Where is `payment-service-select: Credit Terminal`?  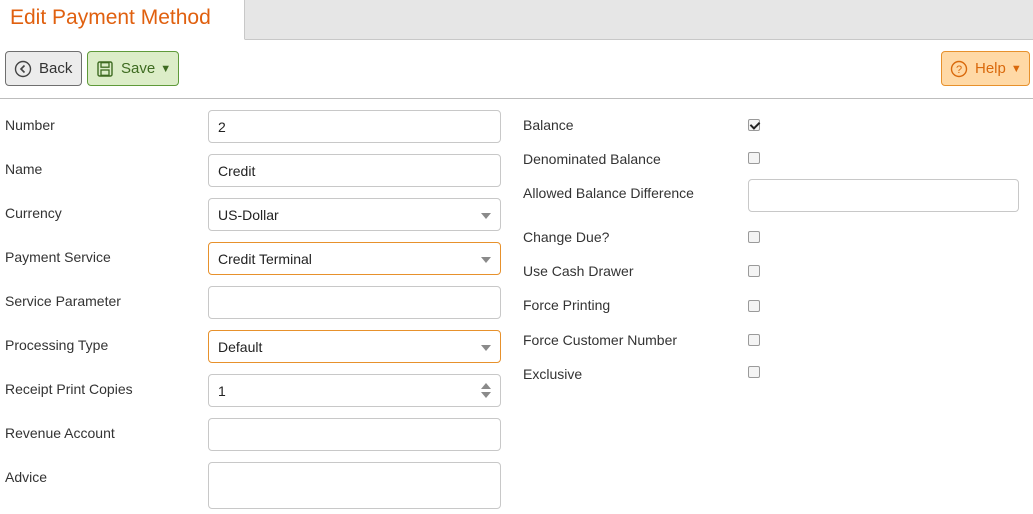
payment-service-select: Credit Terminal is located at coordinates (354, 258).